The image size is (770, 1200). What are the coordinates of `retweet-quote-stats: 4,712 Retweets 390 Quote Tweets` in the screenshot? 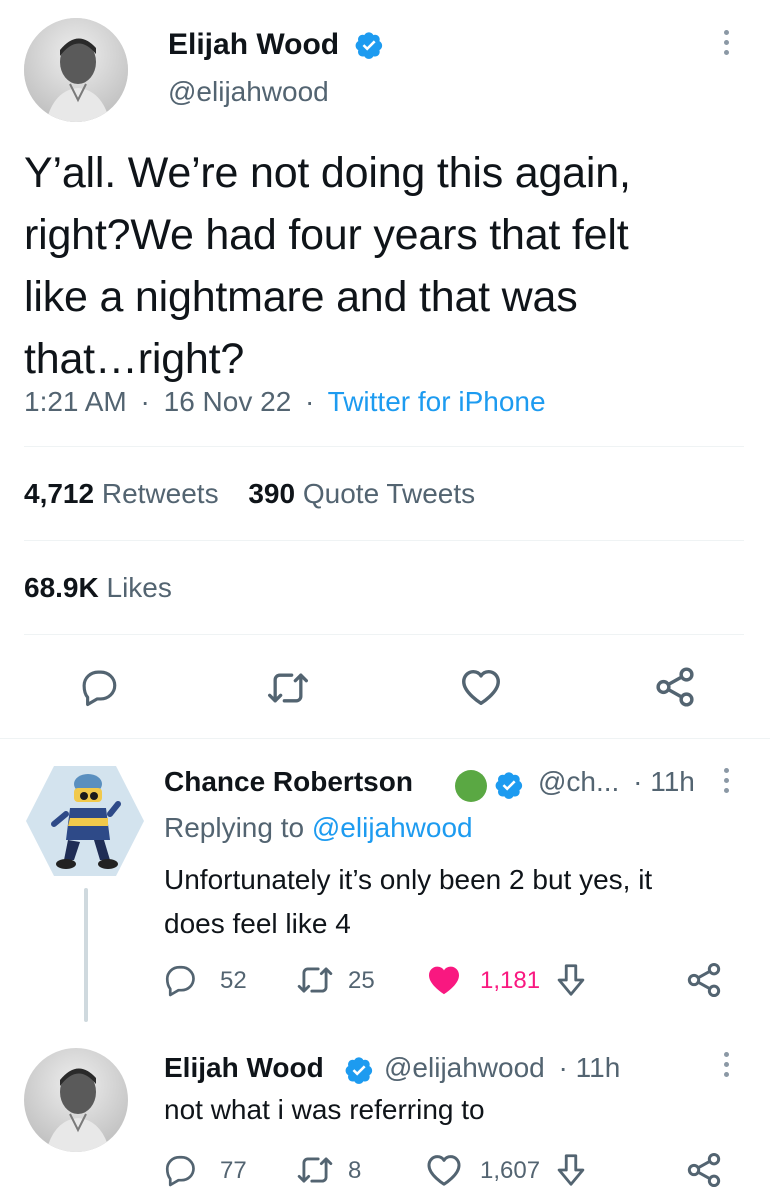 It's located at (249, 494).